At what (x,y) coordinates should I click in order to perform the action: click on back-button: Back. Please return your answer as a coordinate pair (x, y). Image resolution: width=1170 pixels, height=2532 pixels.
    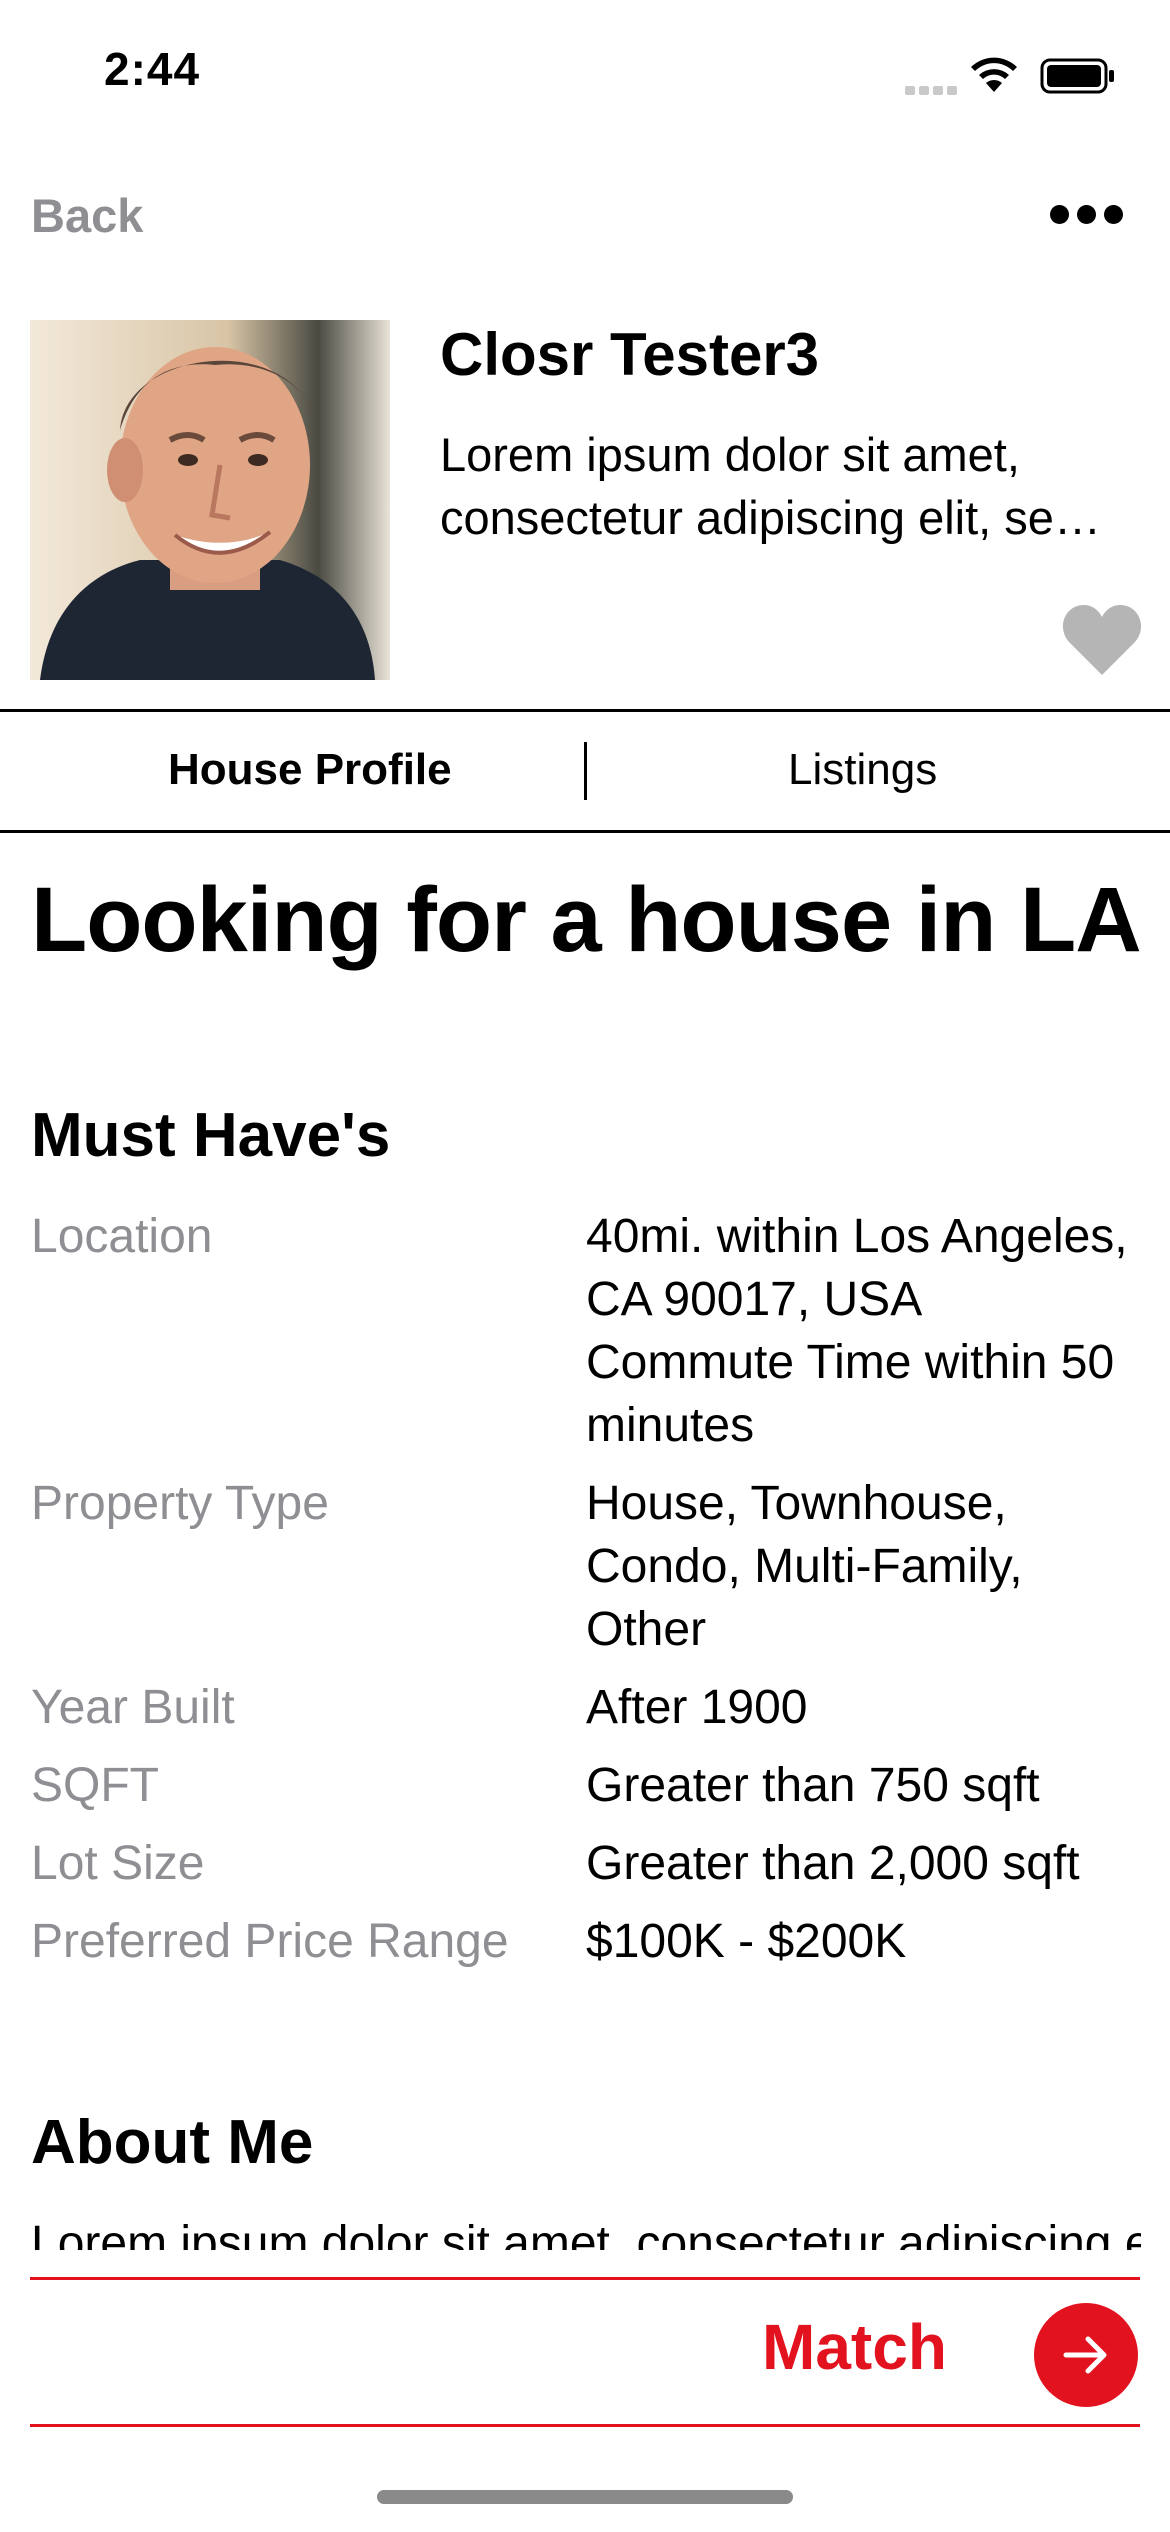
    Looking at the image, I should click on (87, 215).